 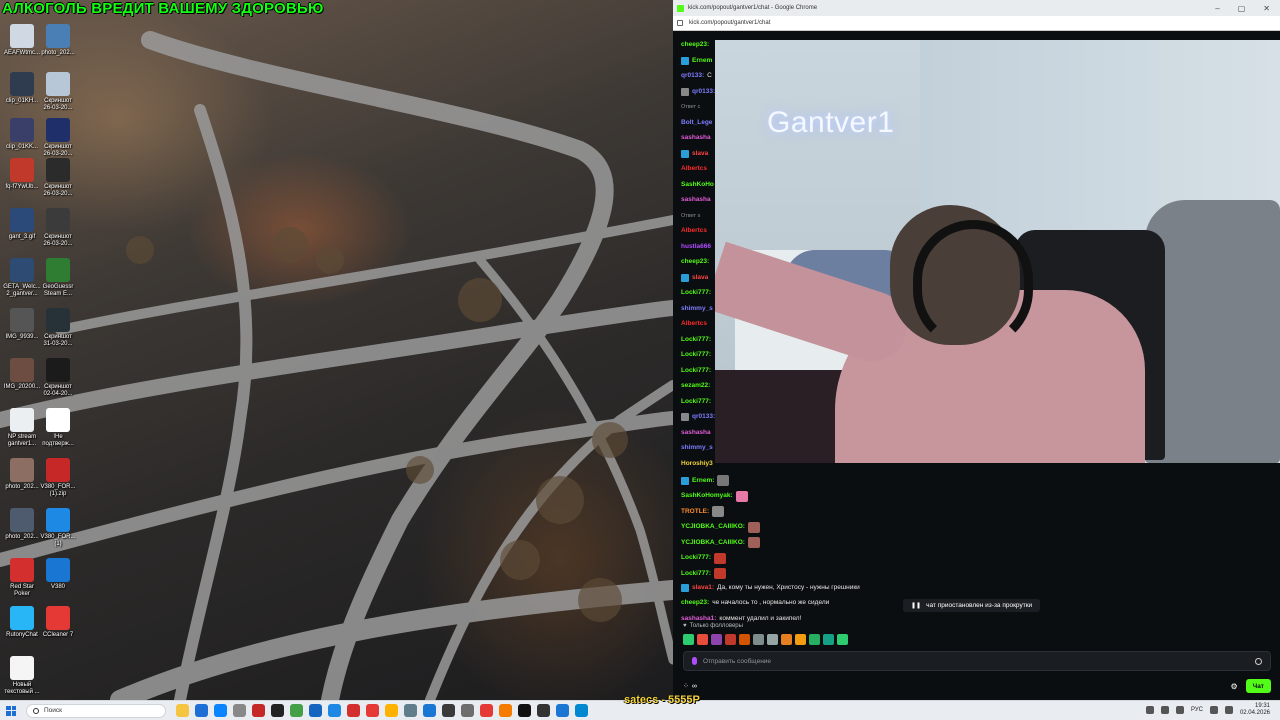 I want to click on chat-message: sashasha1: коммент удалил и закипел!, so click(x=741, y=619).